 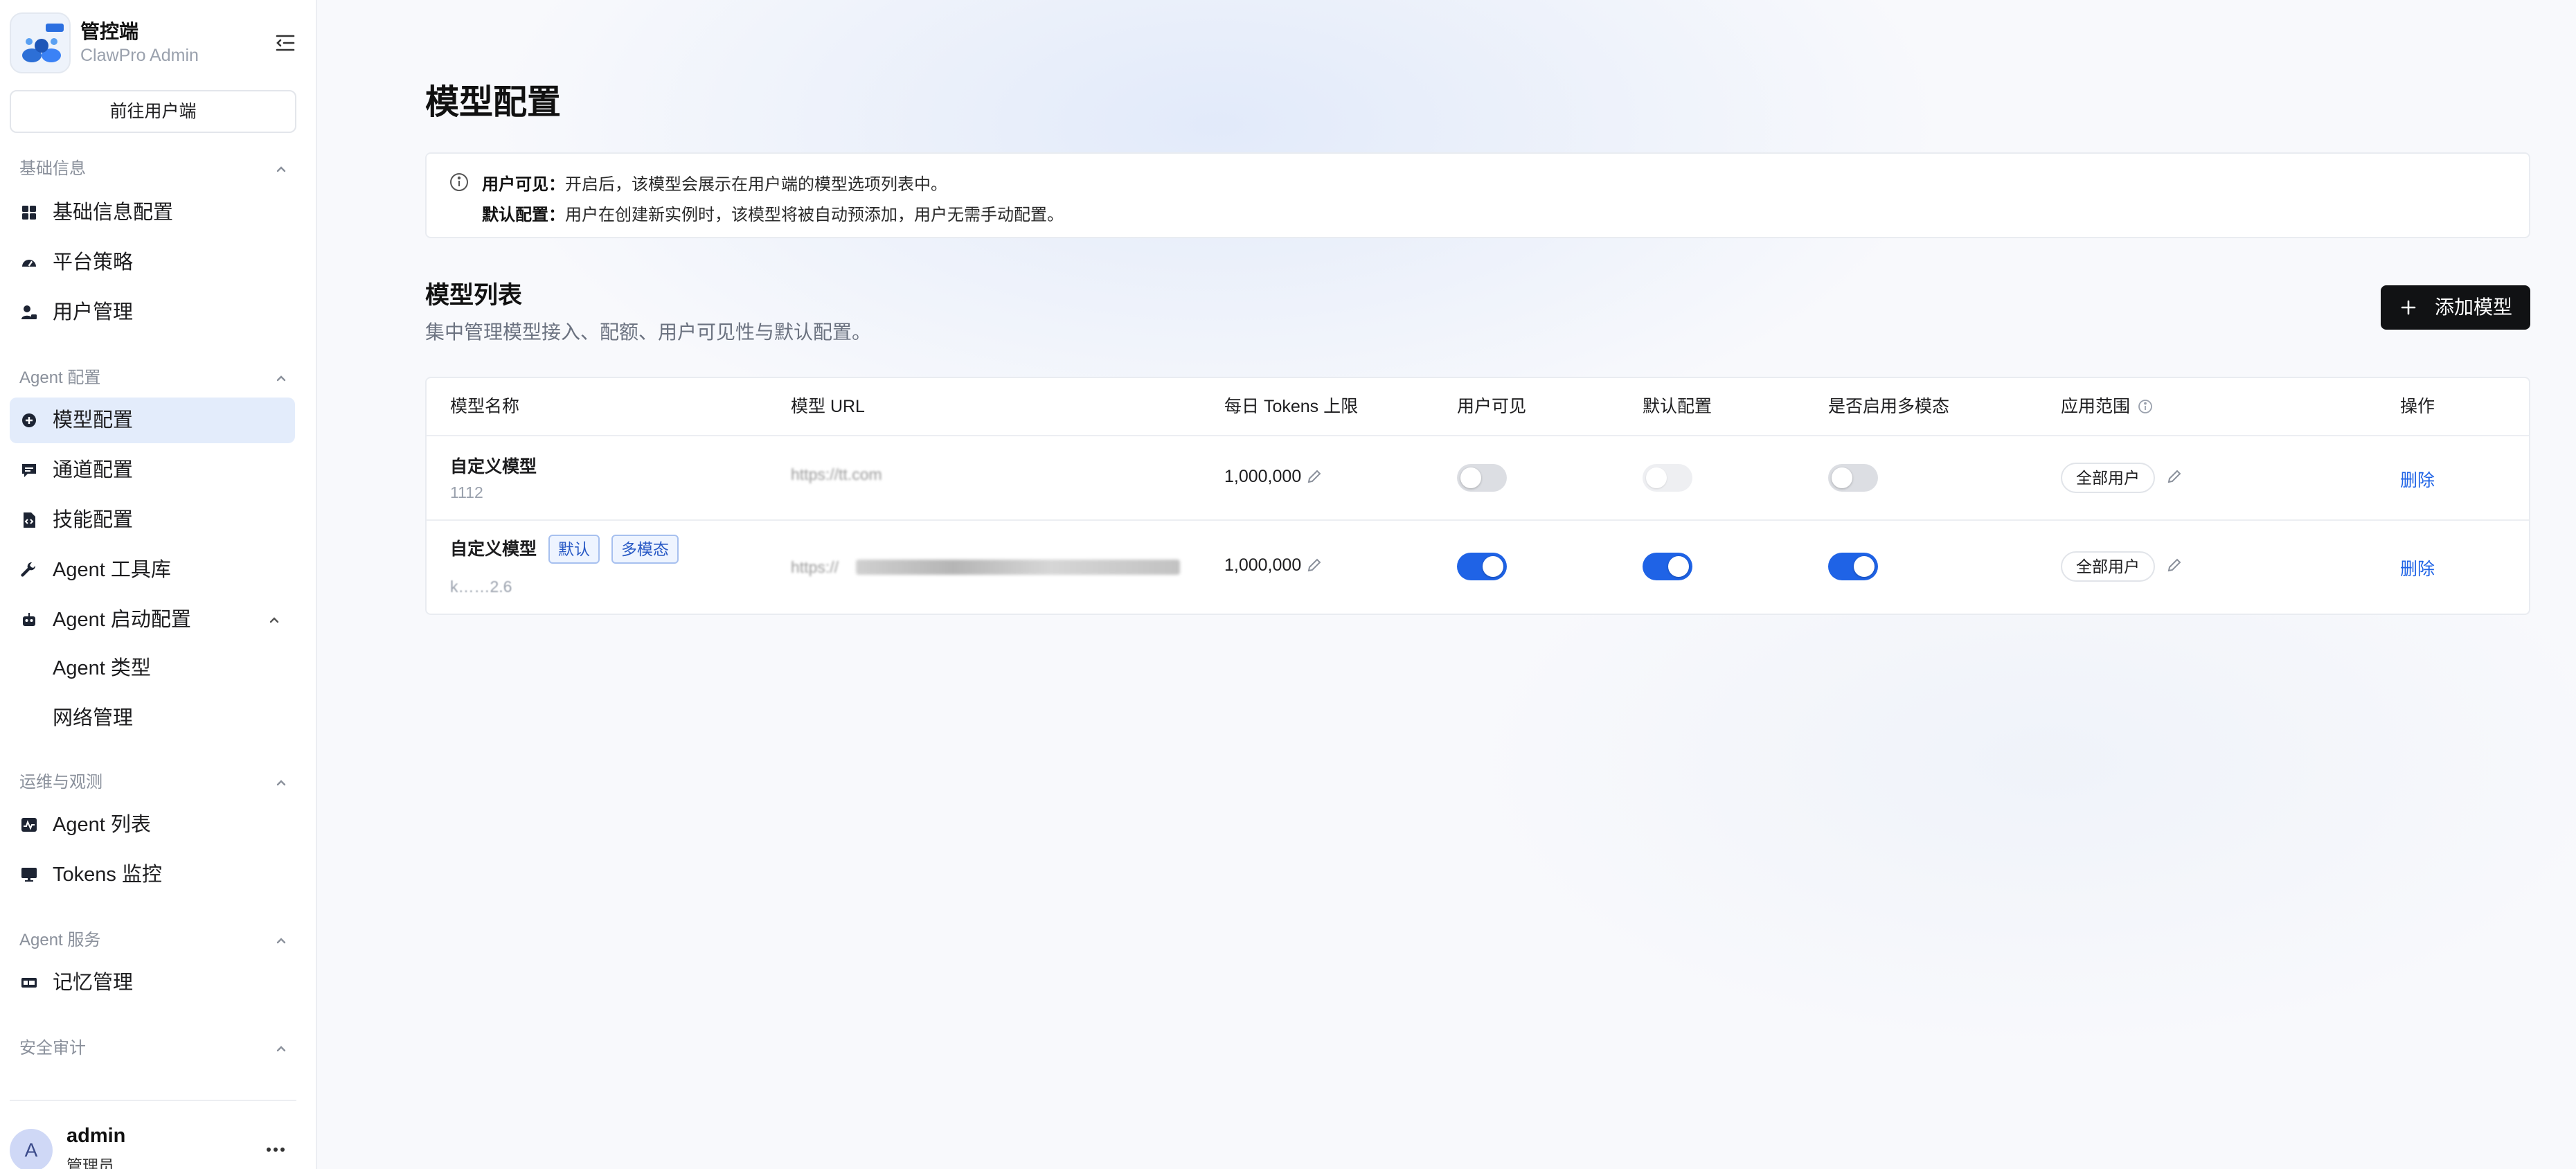 What do you see at coordinates (2474, 307) in the screenshot?
I see `add-model-label: 添加模型` at bounding box center [2474, 307].